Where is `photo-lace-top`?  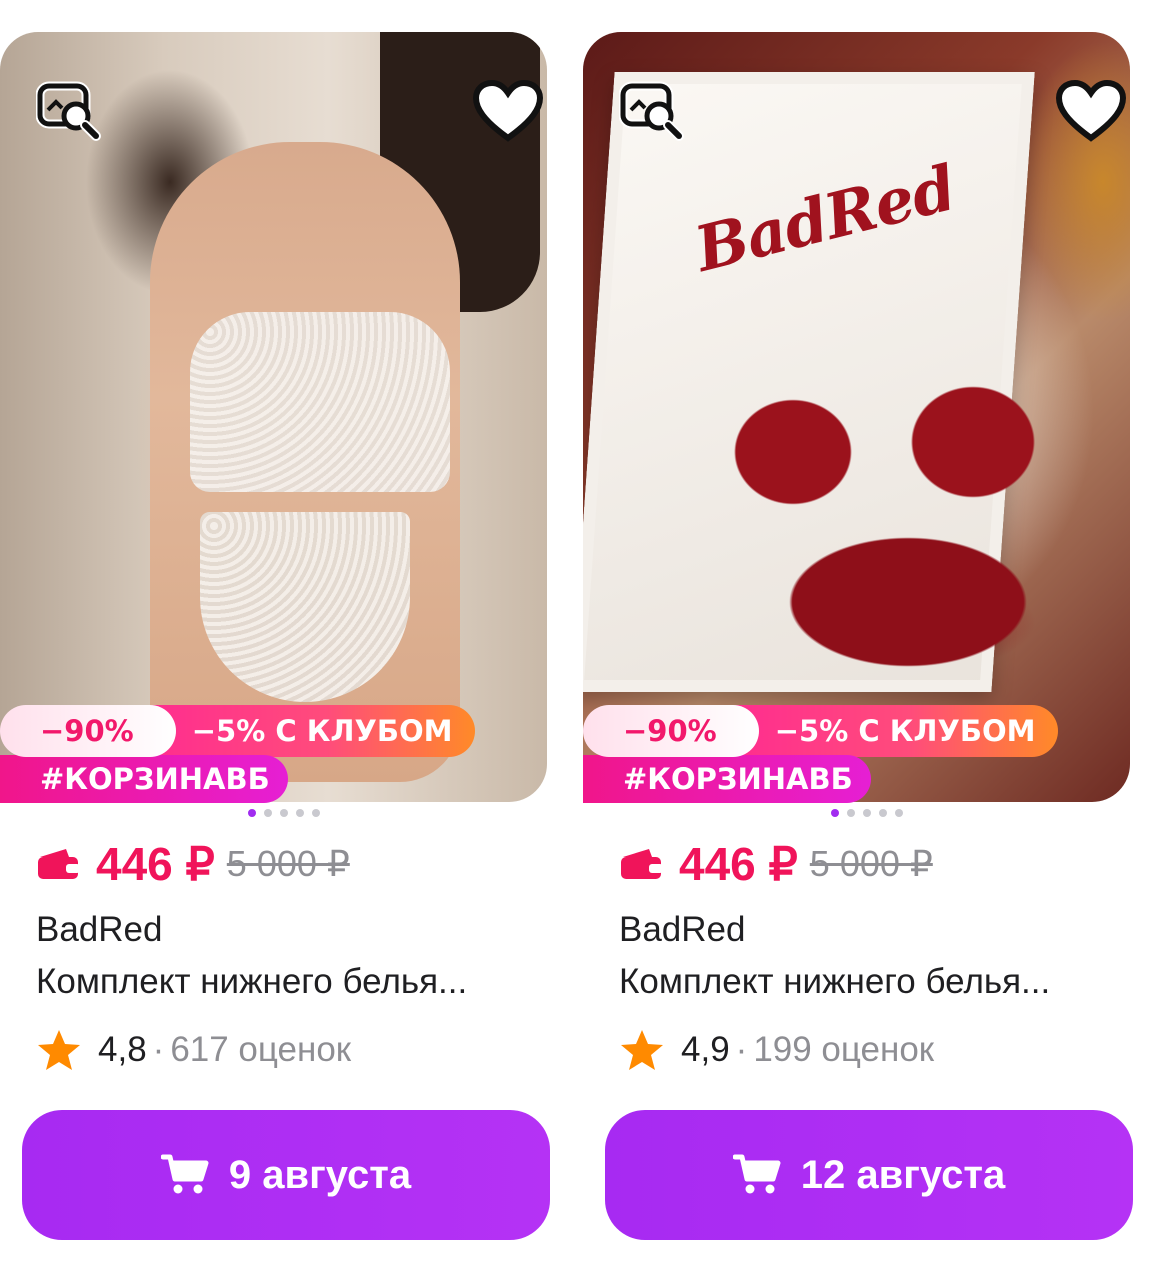 photo-lace-top is located at coordinates (320, 402).